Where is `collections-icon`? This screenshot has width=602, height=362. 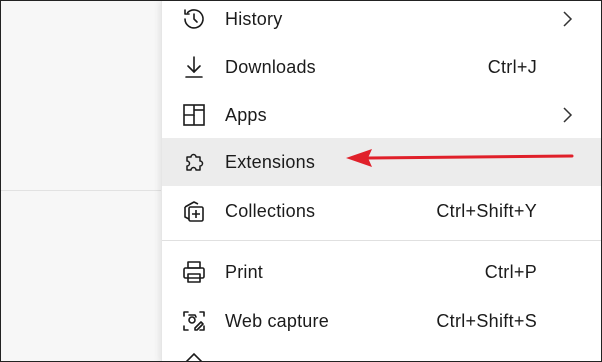 collections-icon is located at coordinates (194, 211).